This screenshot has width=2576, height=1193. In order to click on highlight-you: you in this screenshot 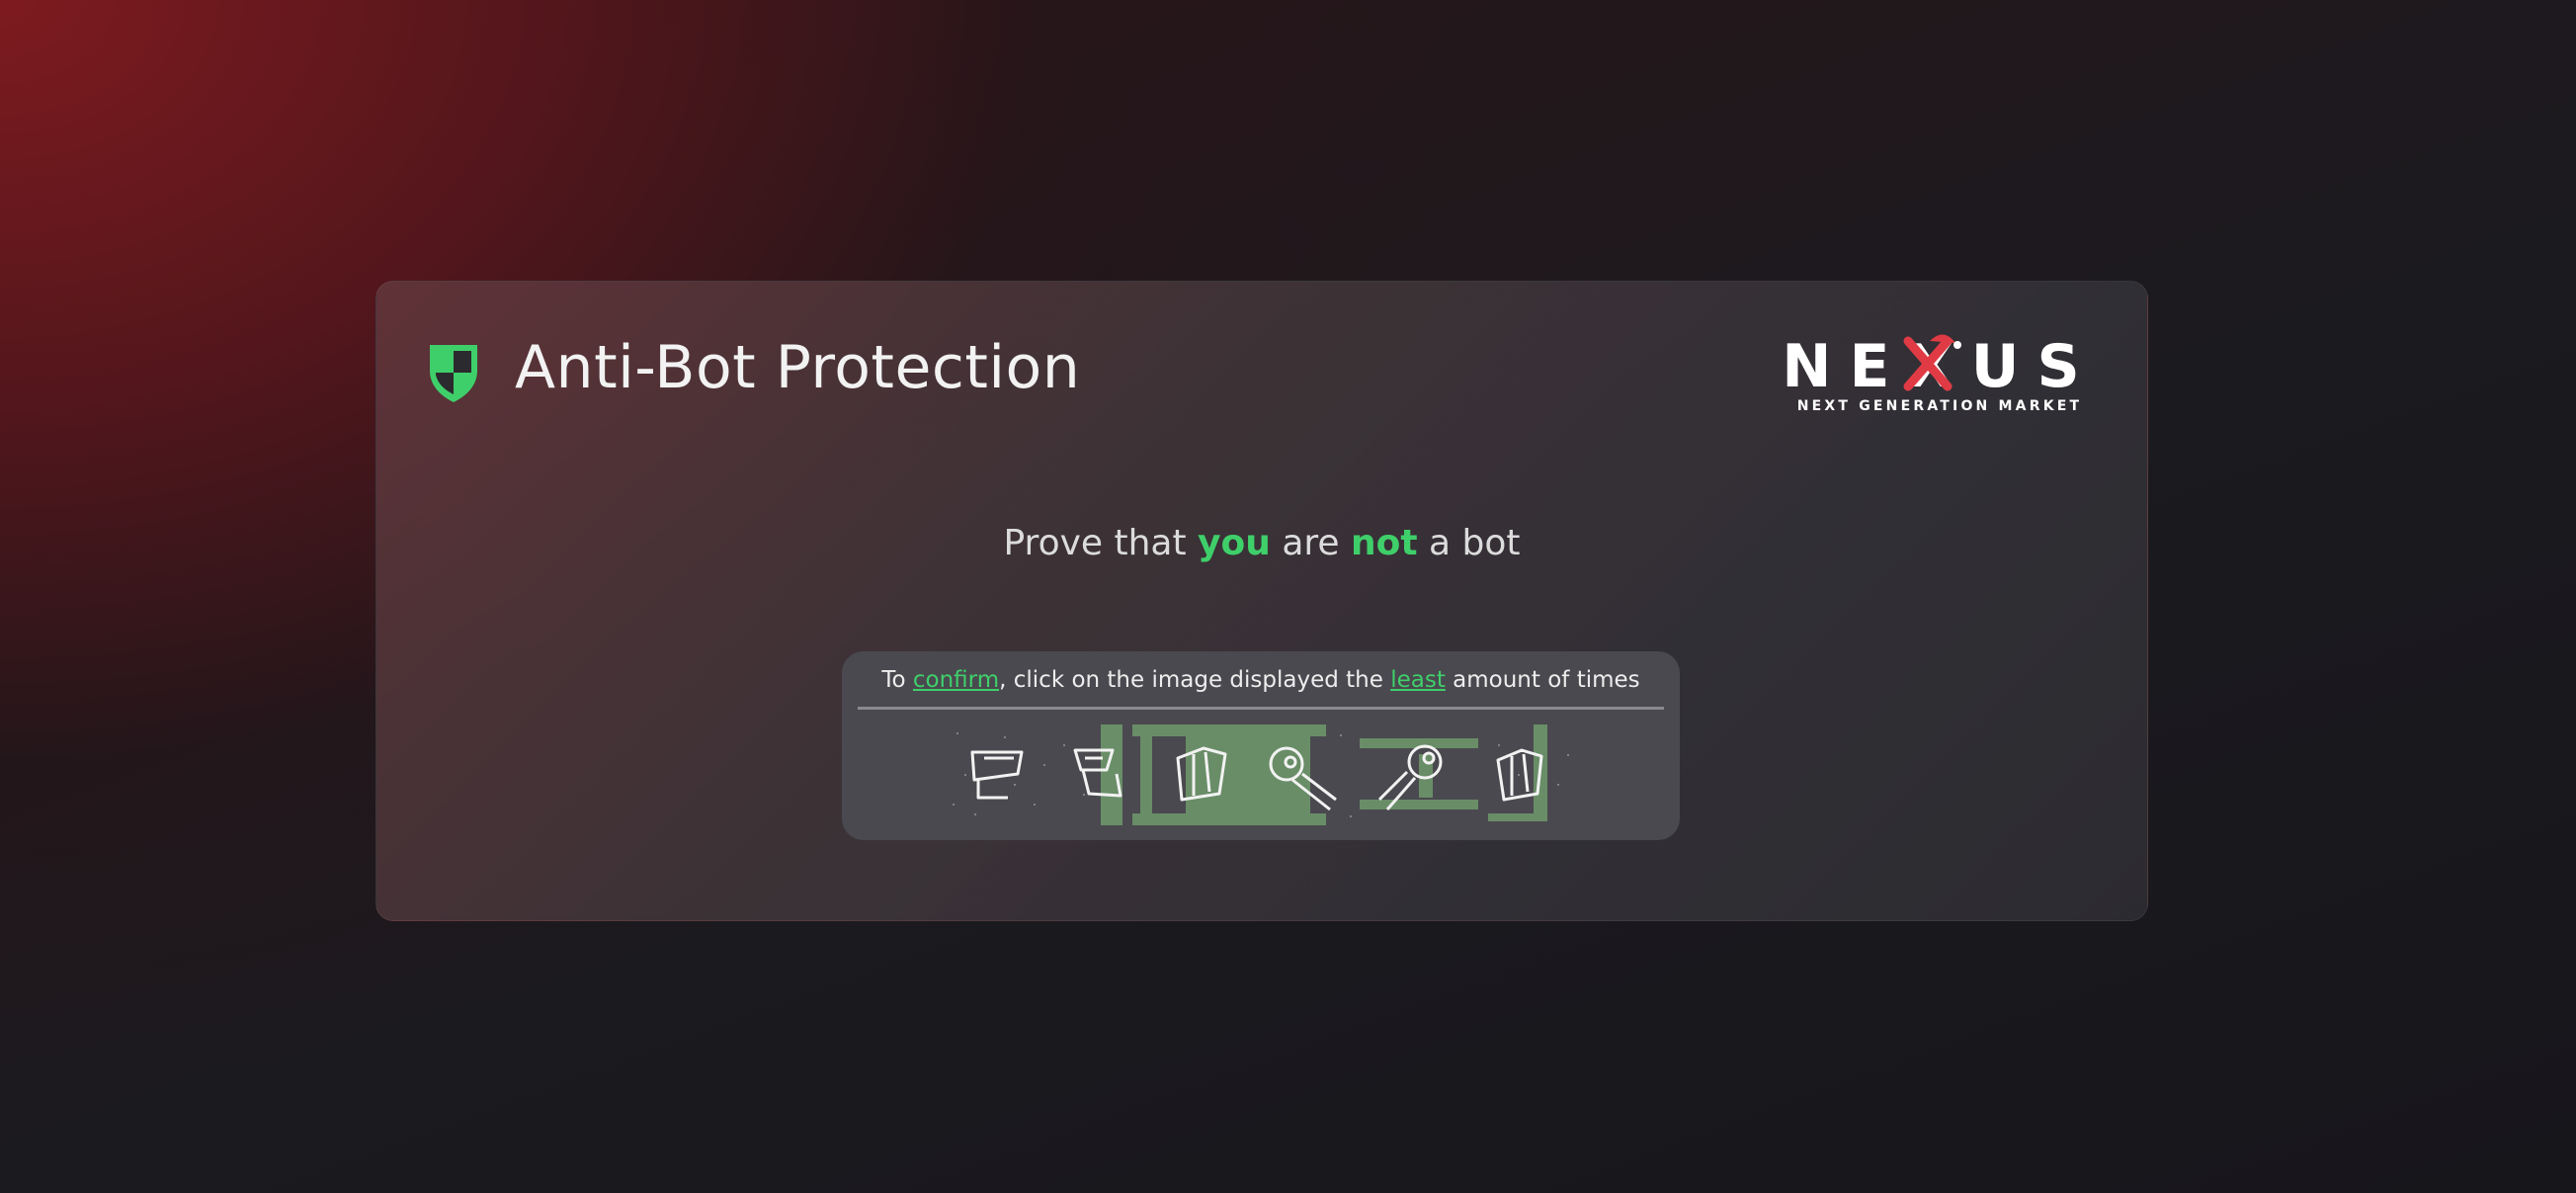, I will do `click(1234, 543)`.